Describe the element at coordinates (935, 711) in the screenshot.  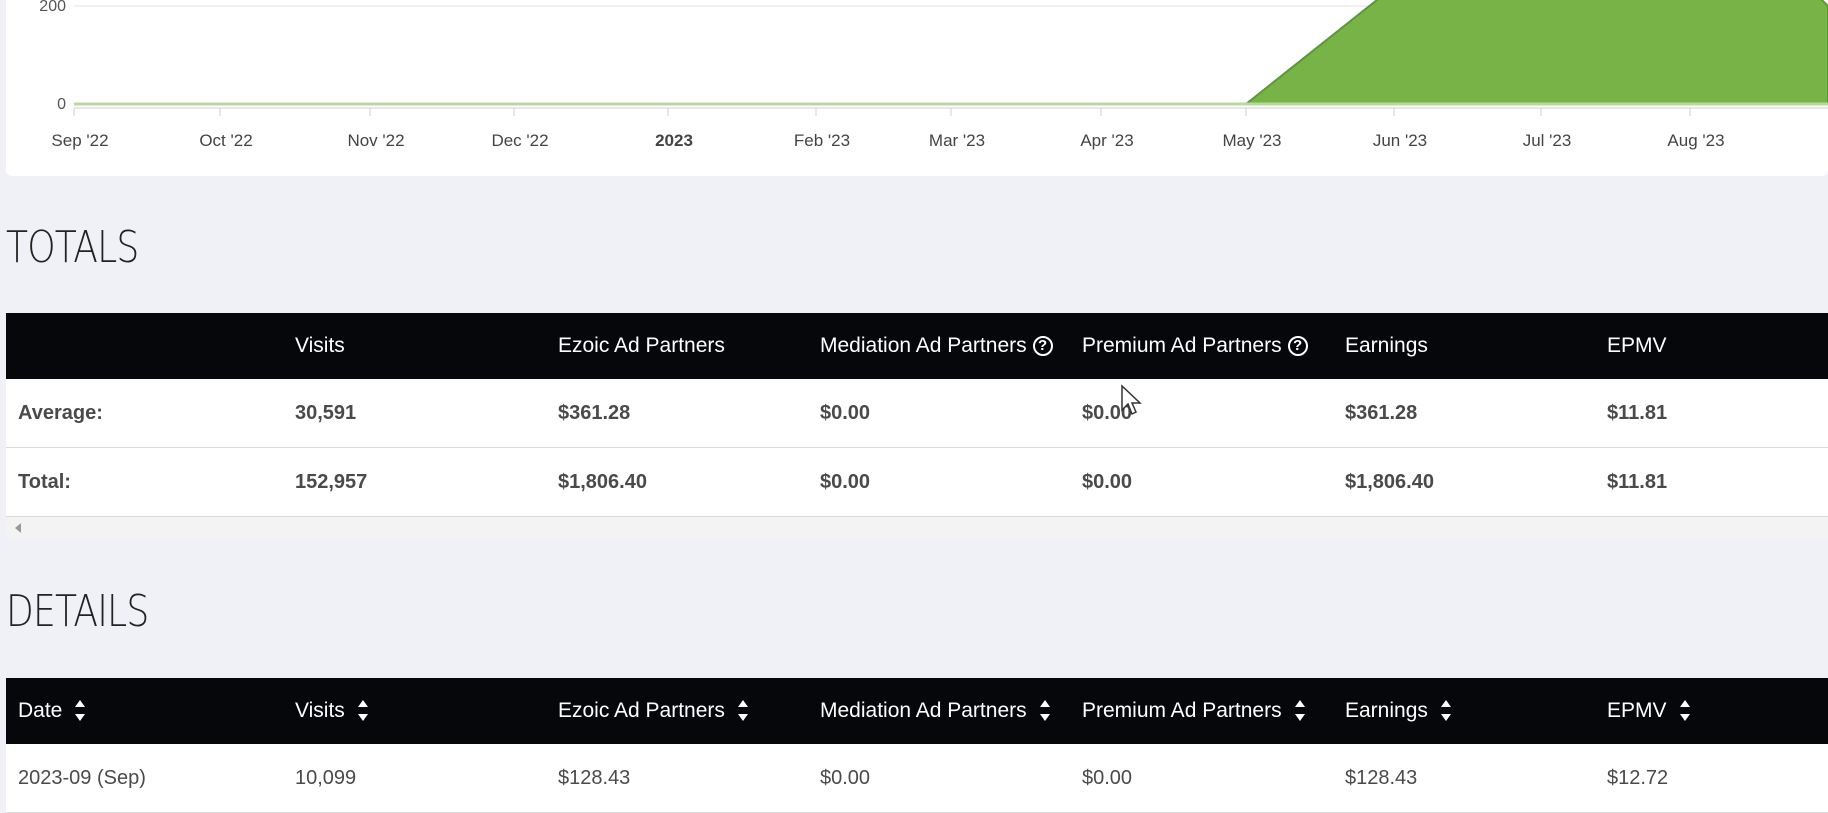
I see `details-header-mediation: Mediation Ad Partners` at that location.